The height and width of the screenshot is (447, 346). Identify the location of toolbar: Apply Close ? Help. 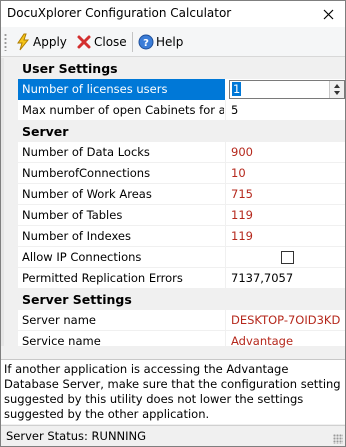
(173, 42).